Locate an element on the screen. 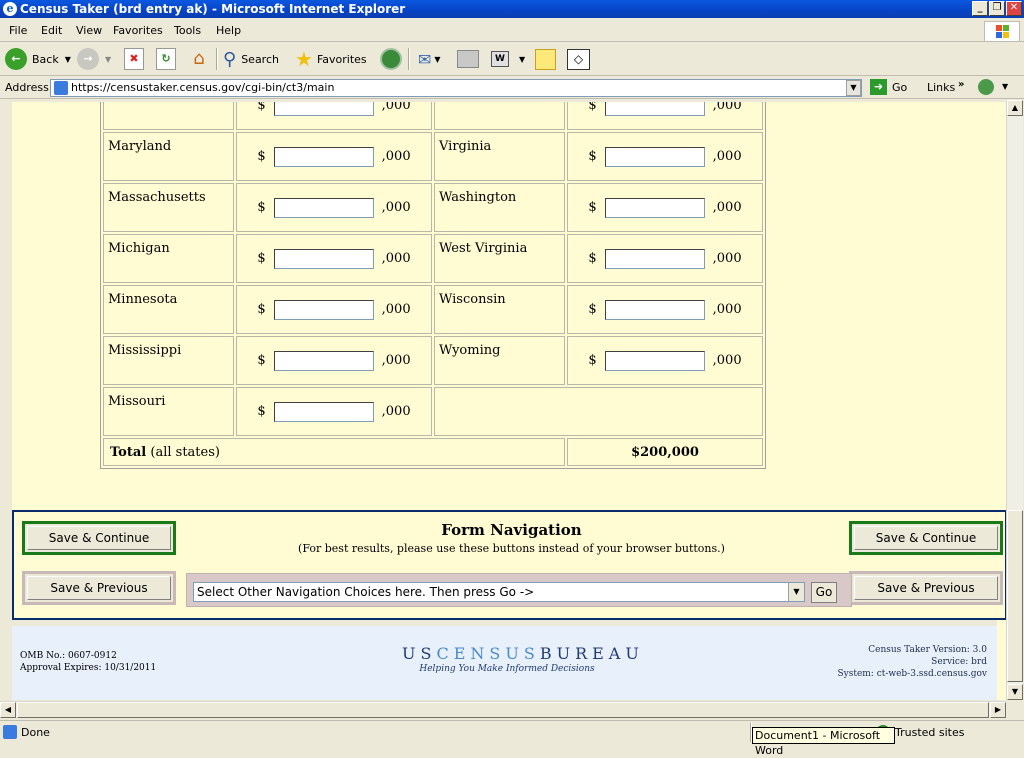  print-button is located at coordinates (468, 59).